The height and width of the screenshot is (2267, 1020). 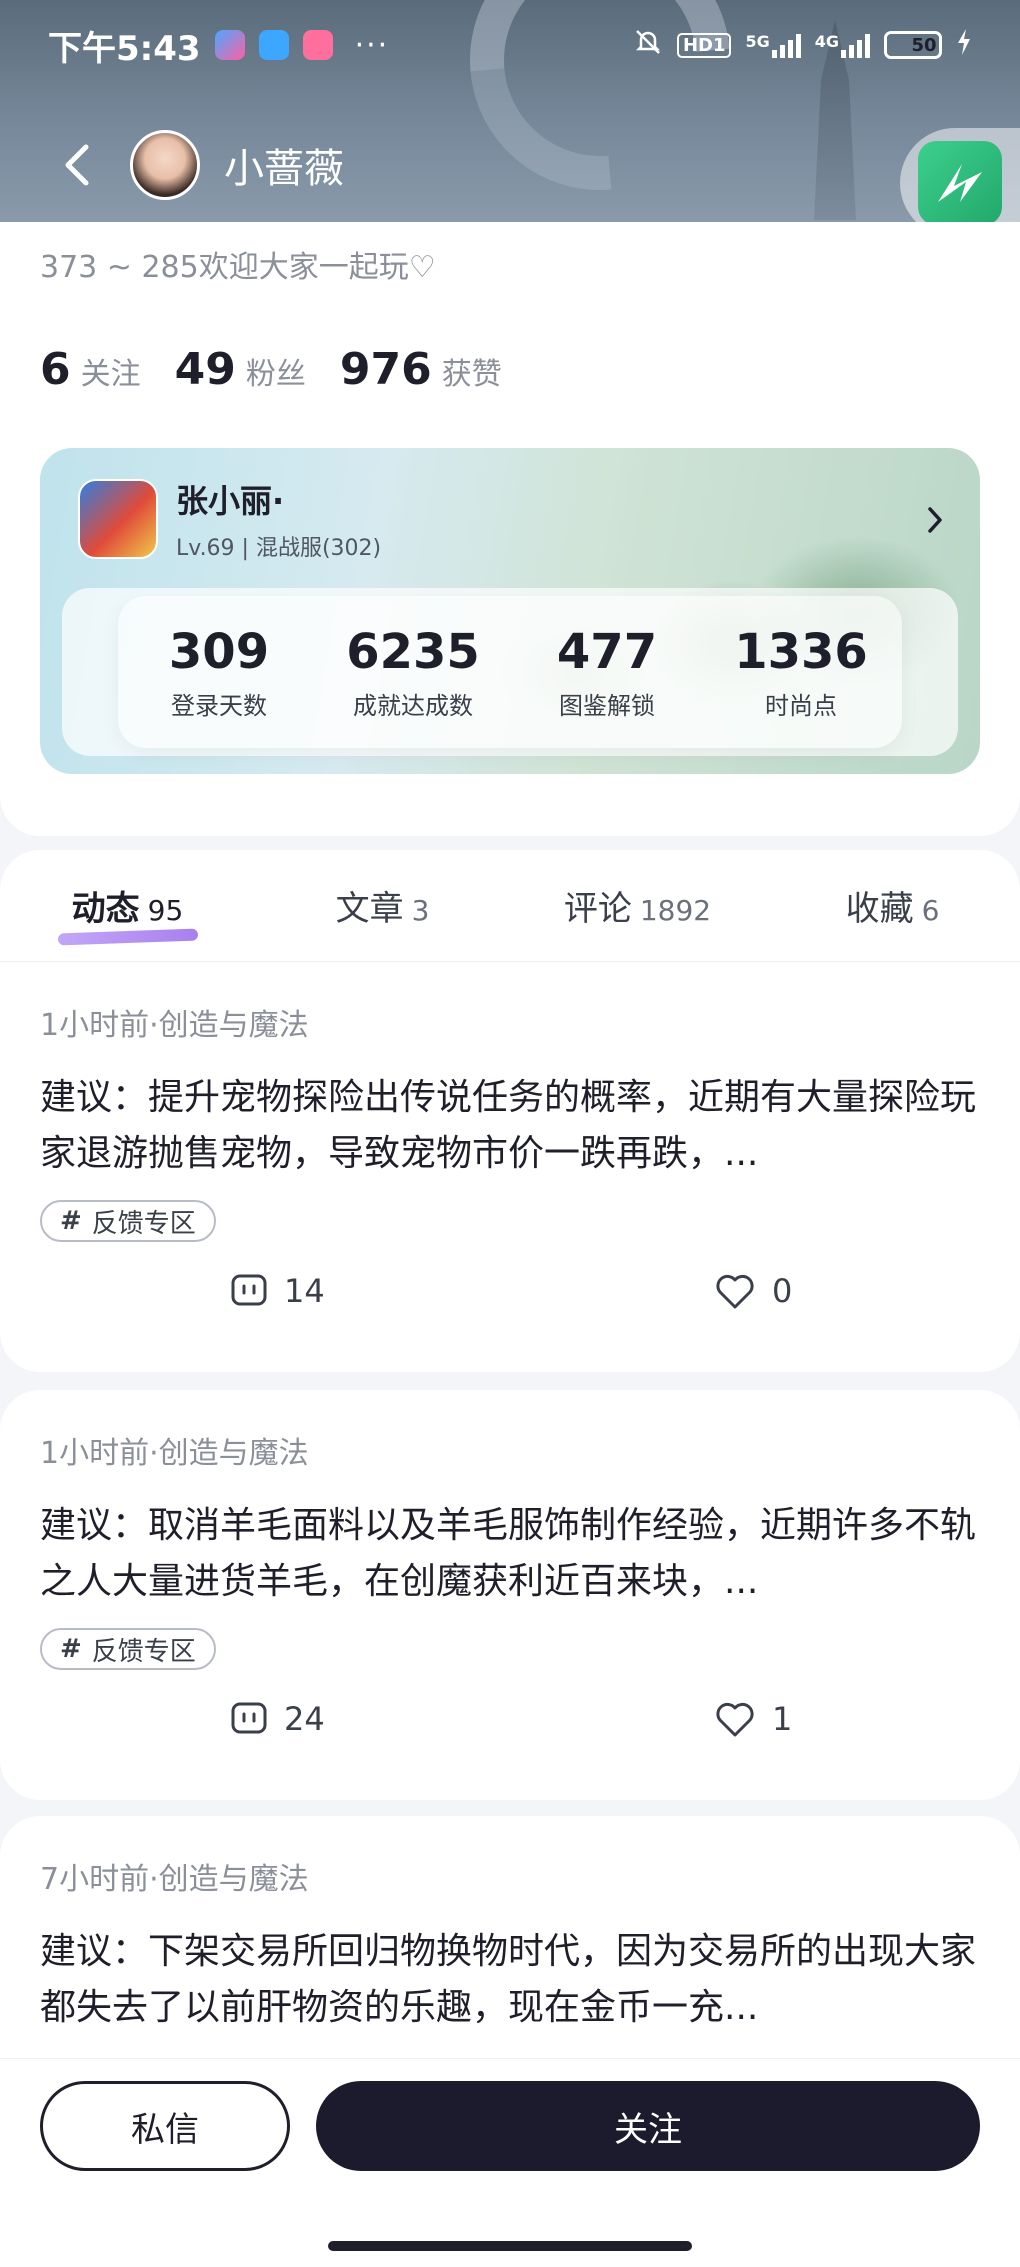 I want to click on app-logo-icon, so click(x=960, y=181).